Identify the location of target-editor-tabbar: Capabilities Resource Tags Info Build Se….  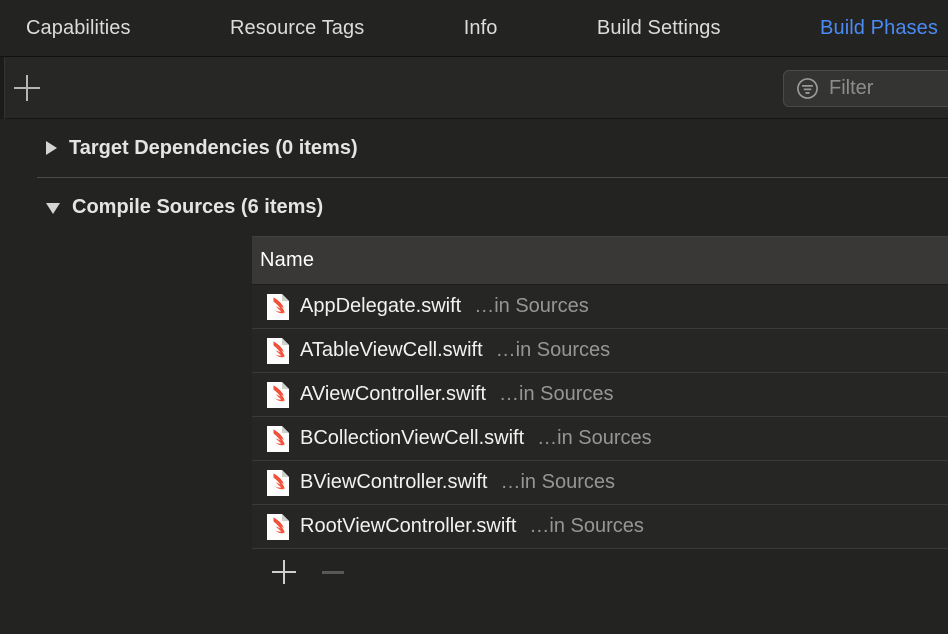
(474, 28).